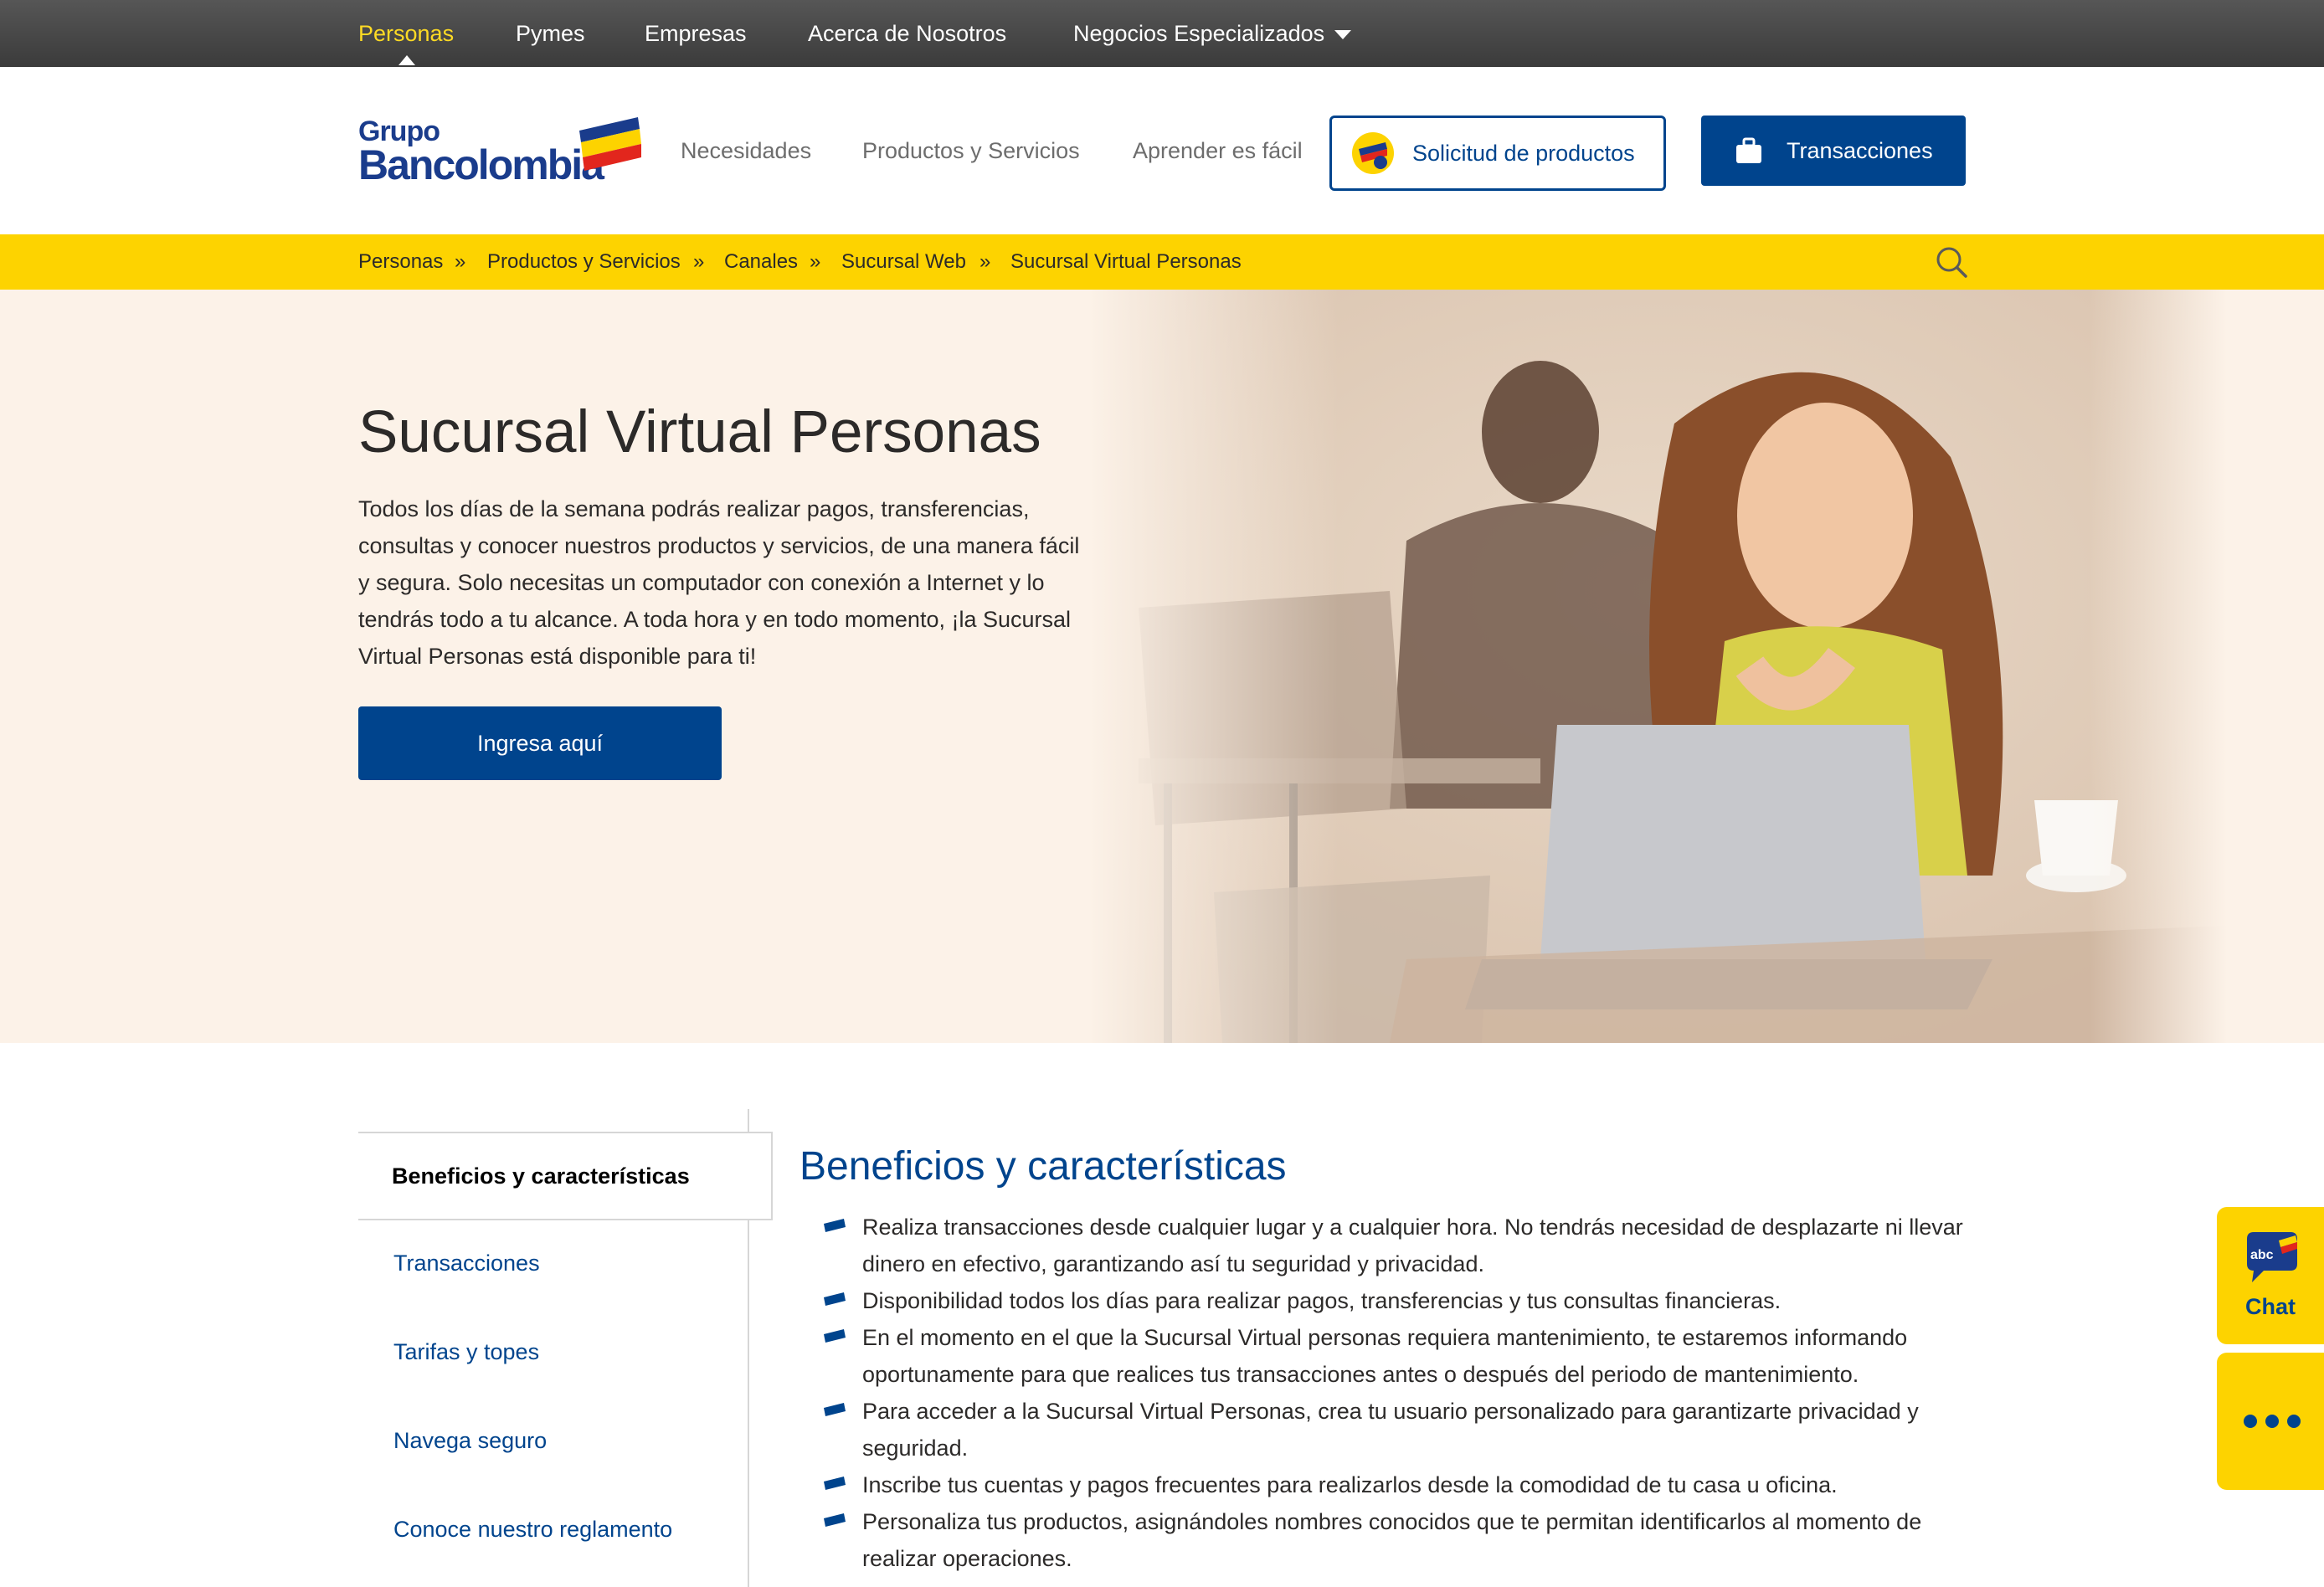 This screenshot has height=1587, width=2324. I want to click on dropdown-caret-icon, so click(1343, 35).